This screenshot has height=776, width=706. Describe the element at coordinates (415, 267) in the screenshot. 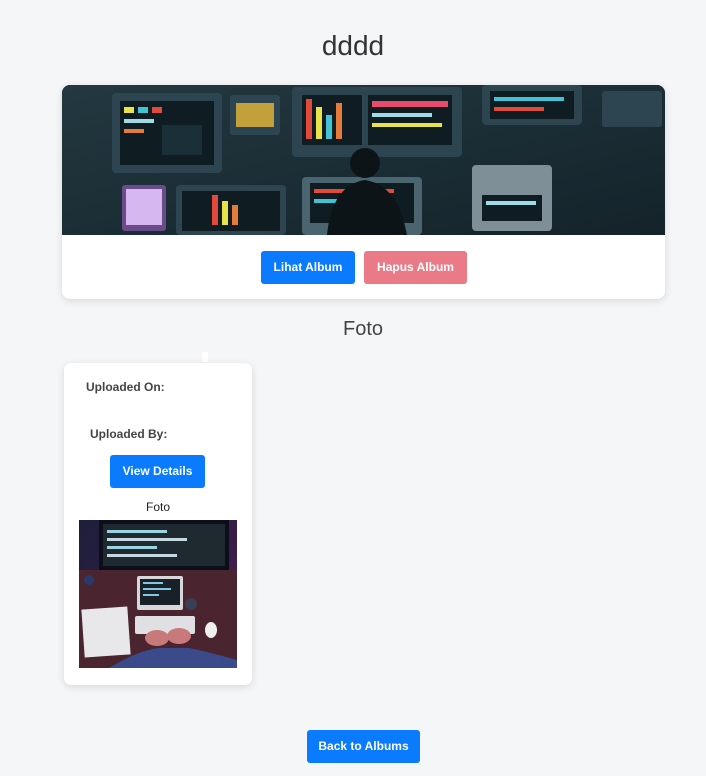

I see `delete-album-button: Hapus Album` at that location.